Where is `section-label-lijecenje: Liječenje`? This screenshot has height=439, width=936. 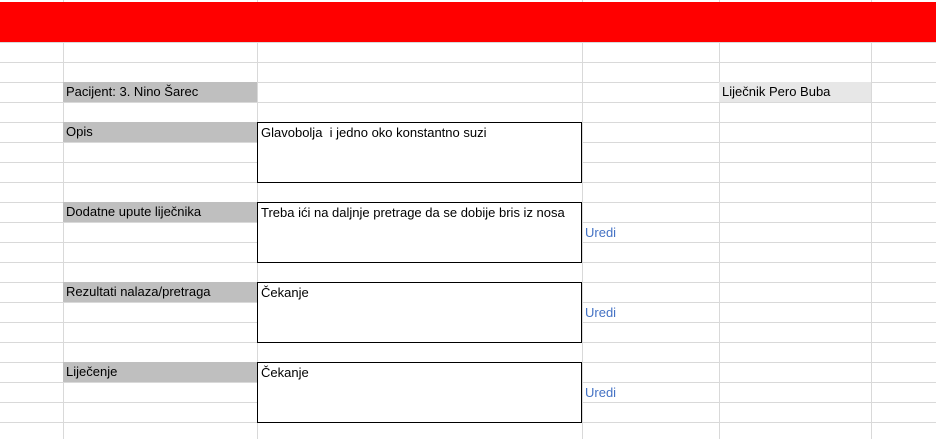
section-label-lijecenje: Liječenje is located at coordinates (160, 372).